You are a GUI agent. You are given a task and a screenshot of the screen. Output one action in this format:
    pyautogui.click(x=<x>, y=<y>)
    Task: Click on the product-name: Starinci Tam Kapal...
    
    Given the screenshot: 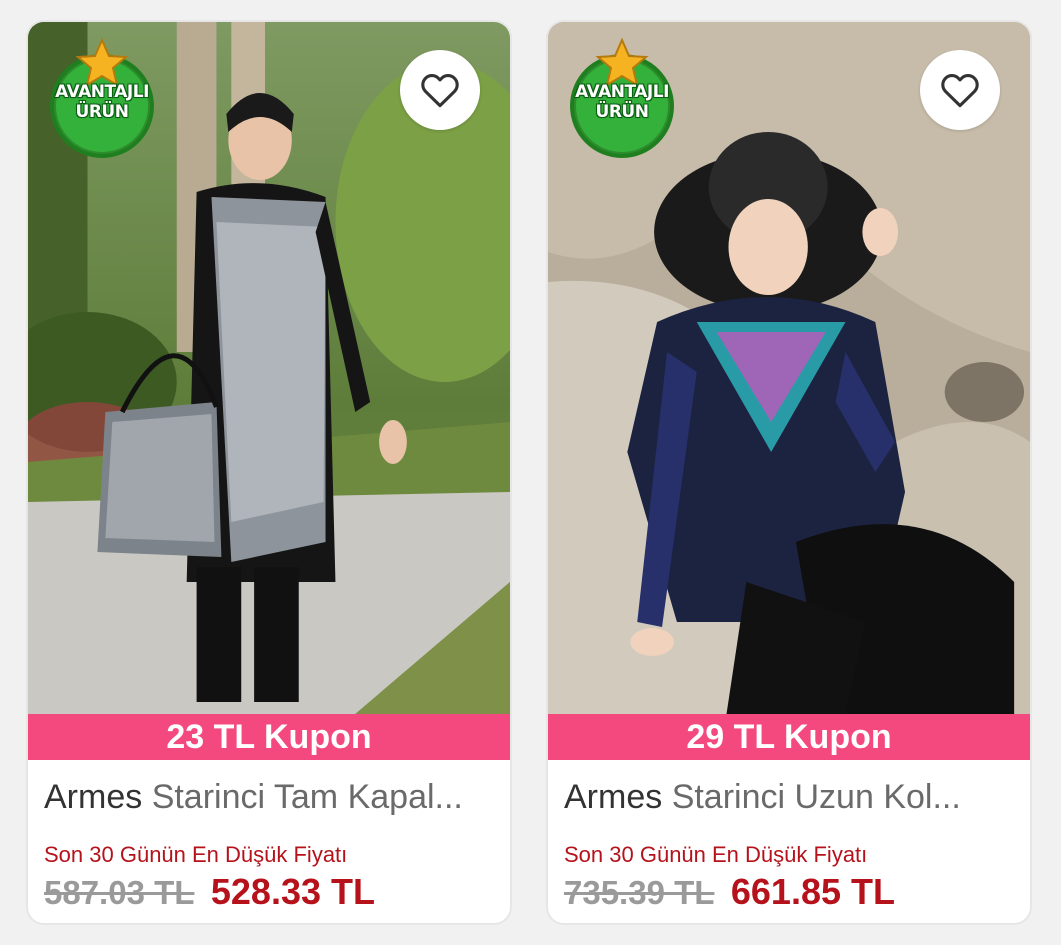 What is the action you would take?
    pyautogui.click(x=307, y=797)
    